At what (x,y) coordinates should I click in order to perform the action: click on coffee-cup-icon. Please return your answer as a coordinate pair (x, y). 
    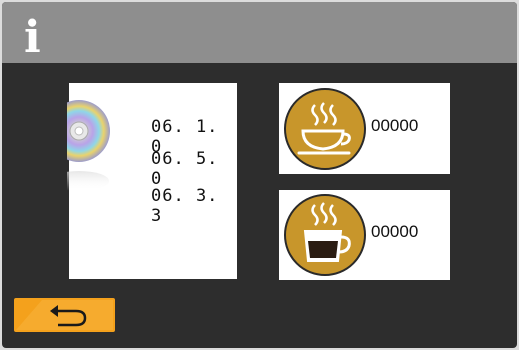
    Looking at the image, I should click on (325, 129).